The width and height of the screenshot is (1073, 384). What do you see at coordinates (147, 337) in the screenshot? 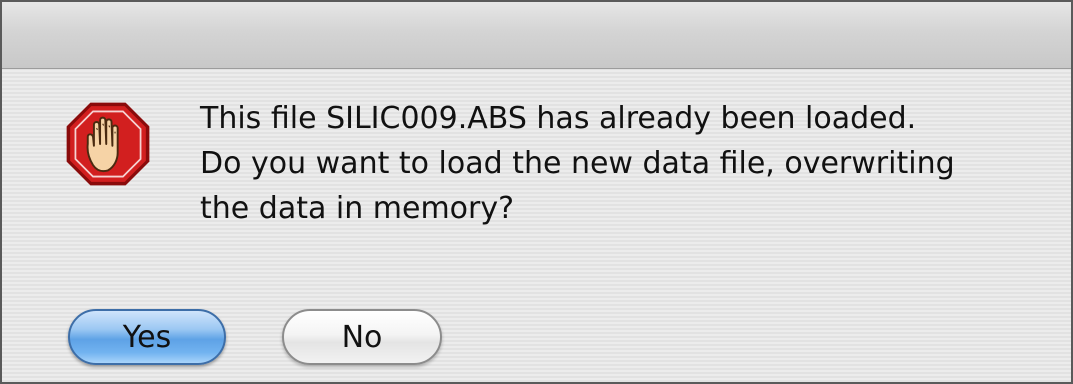
I see `yes-button: Yes` at bounding box center [147, 337].